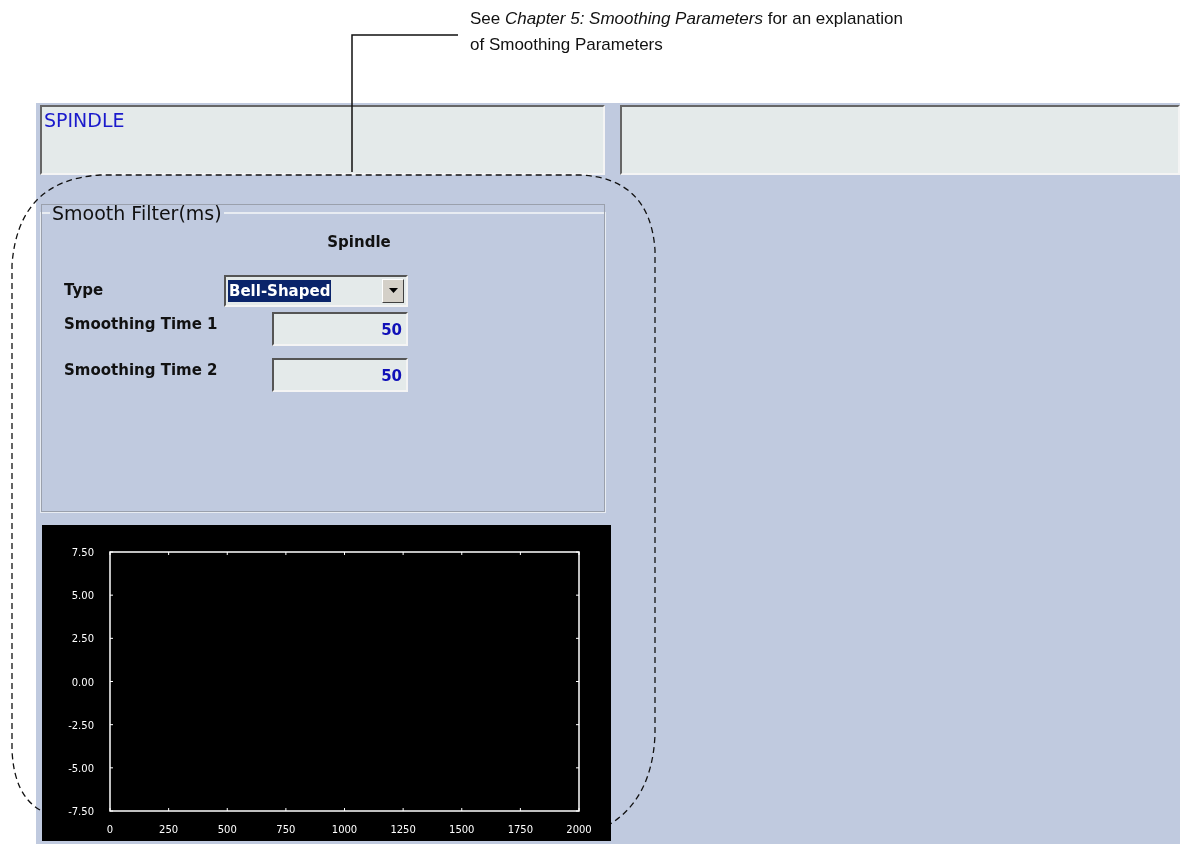 This screenshot has height=844, width=1180. I want to click on x-tick-label: 0, so click(110, 829).